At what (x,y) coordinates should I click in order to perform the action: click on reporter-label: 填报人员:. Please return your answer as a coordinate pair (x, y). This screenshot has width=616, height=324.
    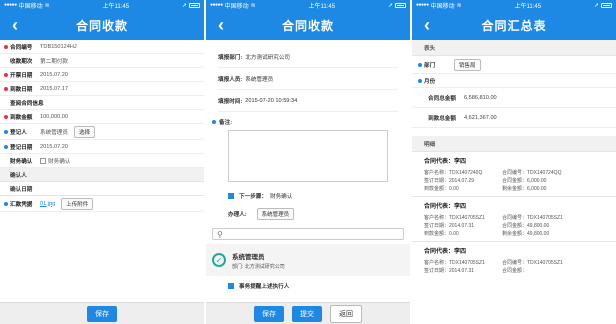
    Looking at the image, I should click on (230, 79).